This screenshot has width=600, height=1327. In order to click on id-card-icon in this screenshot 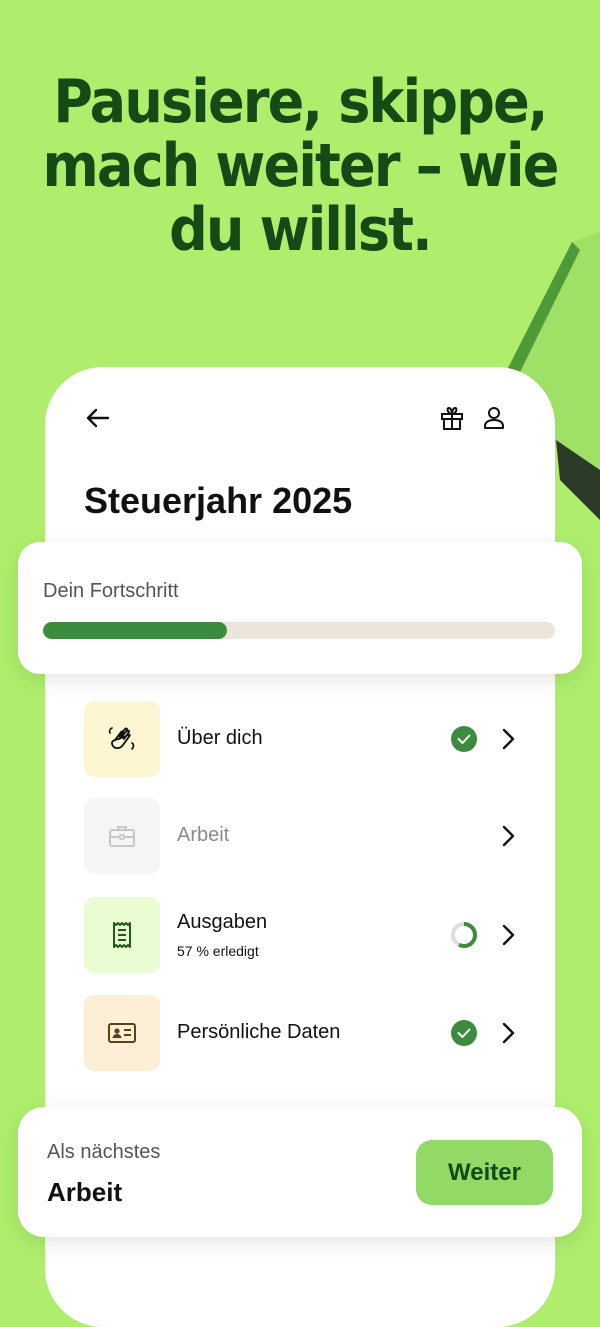, I will do `click(122, 1033)`.